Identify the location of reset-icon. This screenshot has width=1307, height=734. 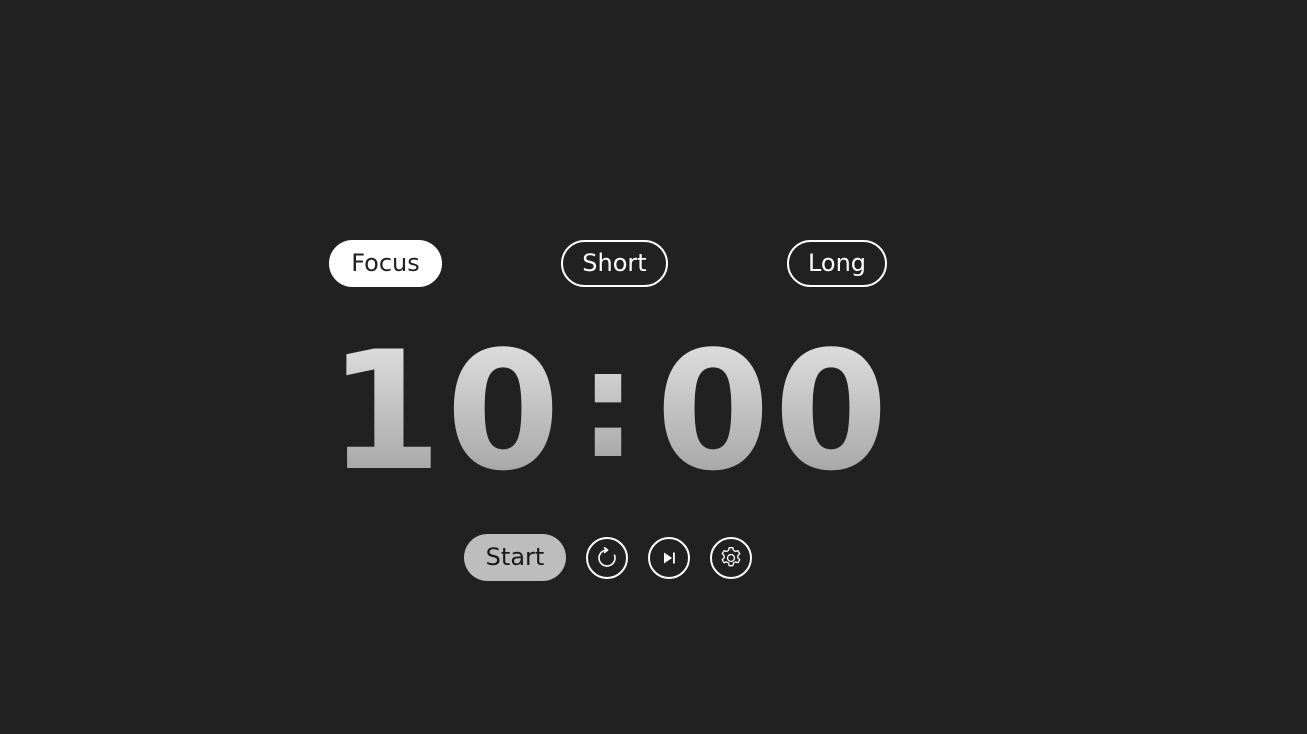
(607, 557).